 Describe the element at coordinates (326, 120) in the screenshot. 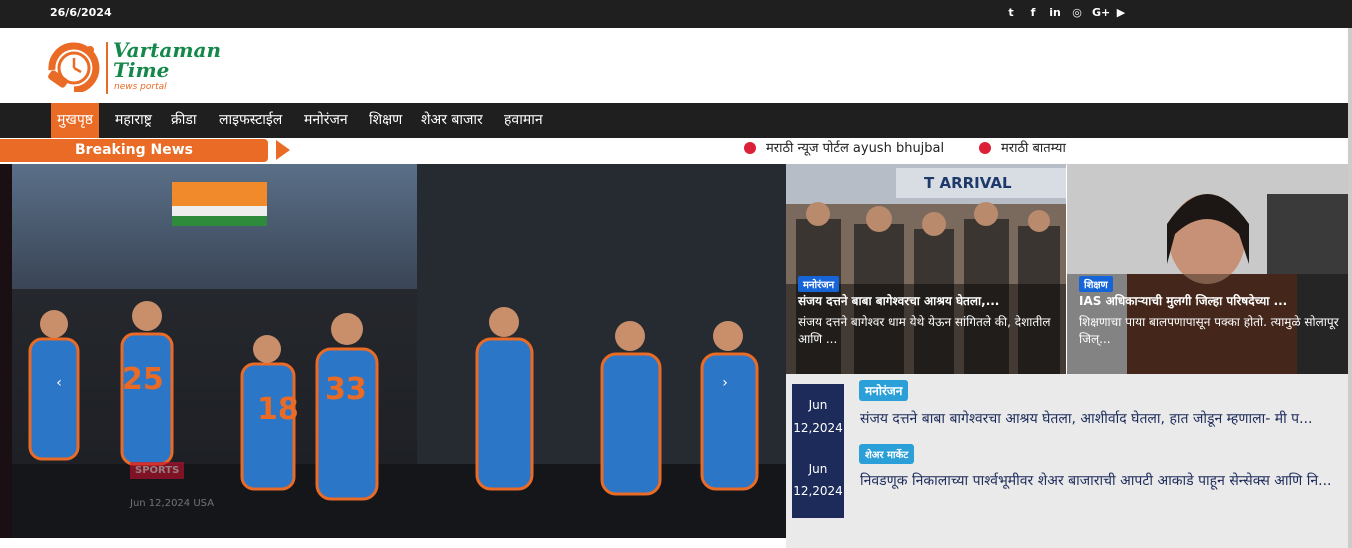

I see `nav-item-entertainment: मनोरंजन` at that location.